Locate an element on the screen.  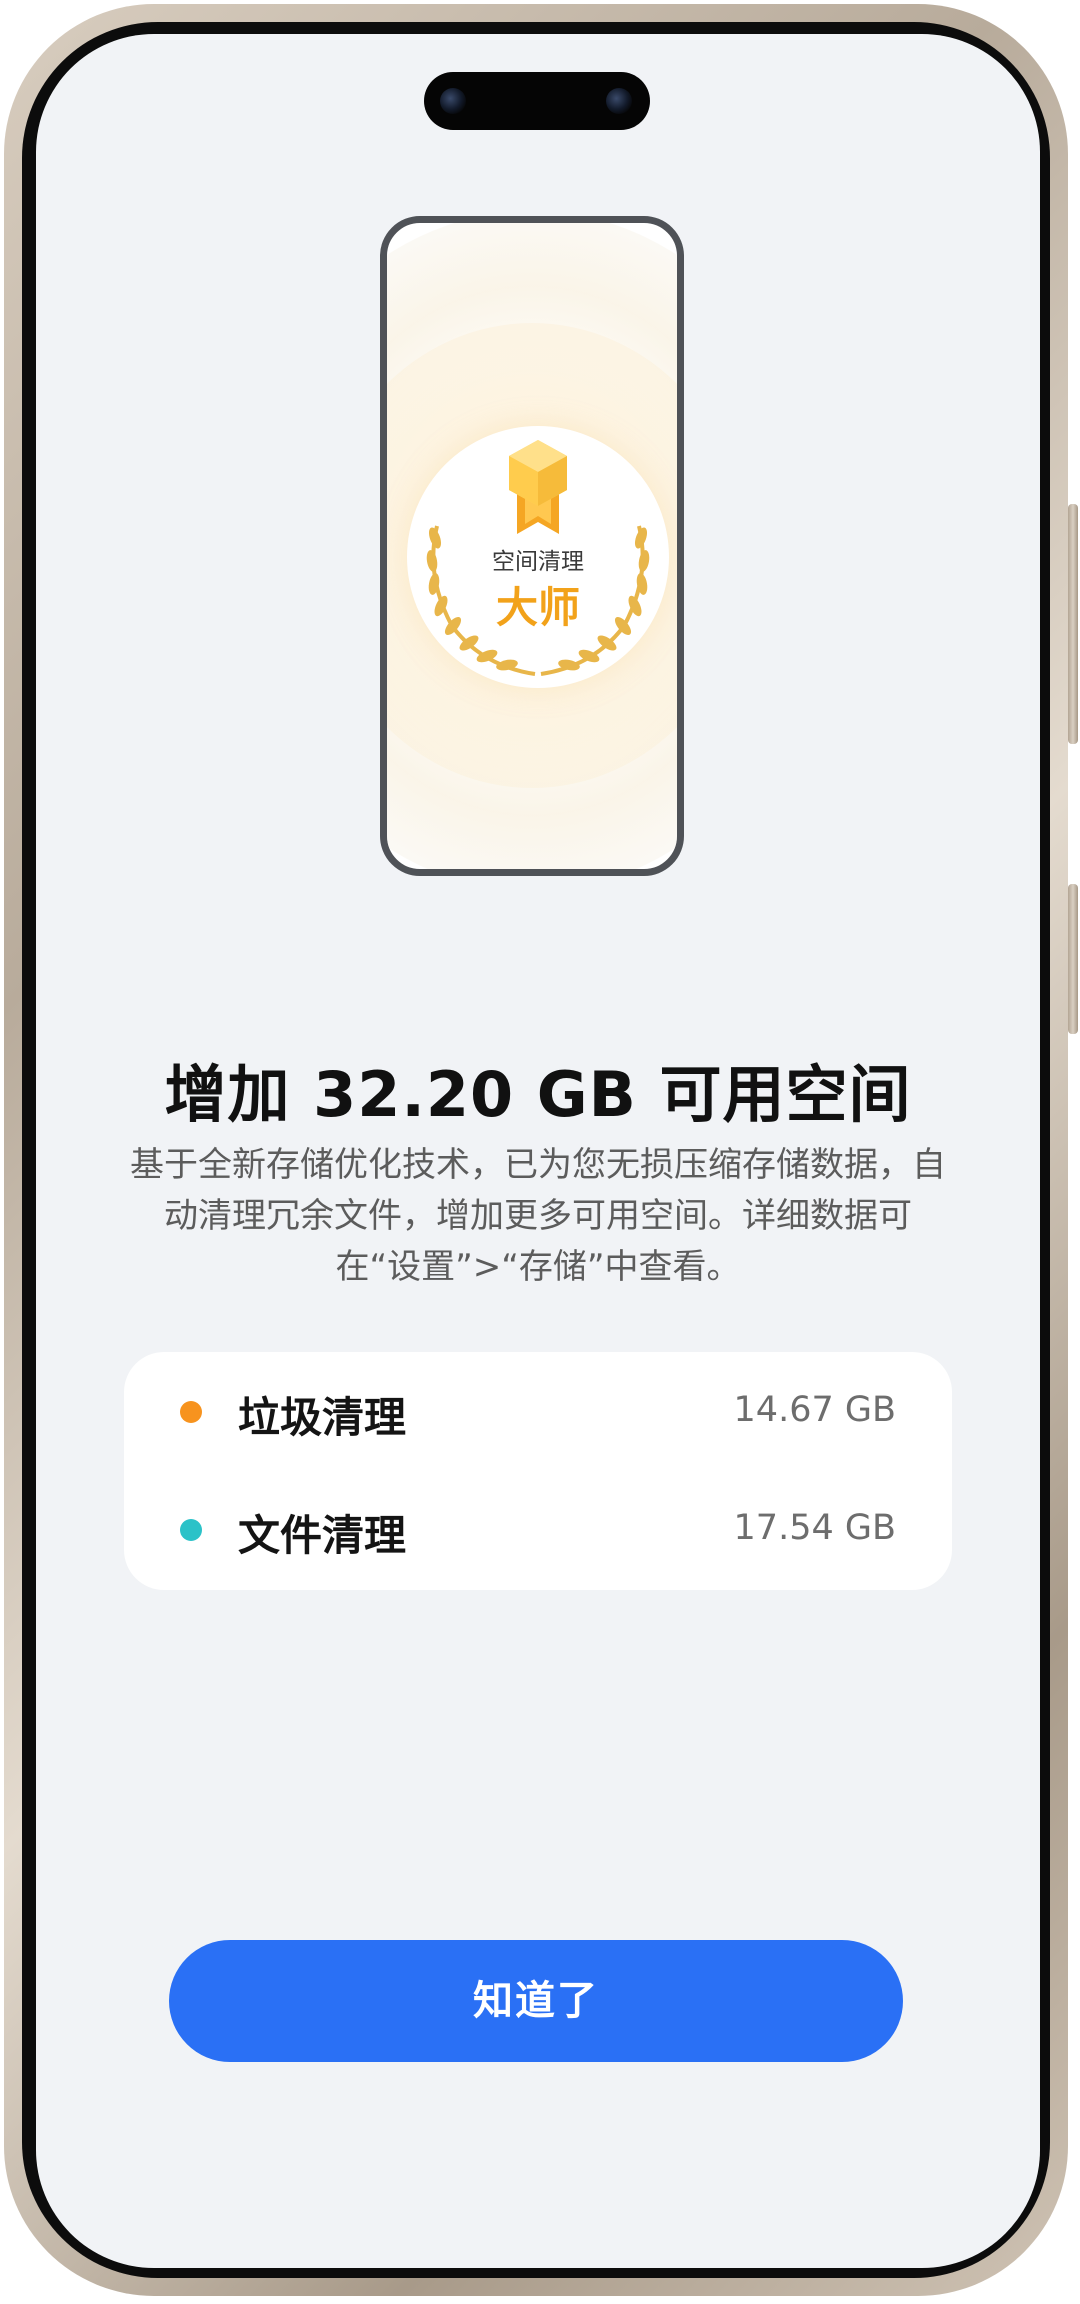
cleanup-details-card: 垃圾清理 14.67 GB 文件清理 17.54 GB is located at coordinates (538, 1471).